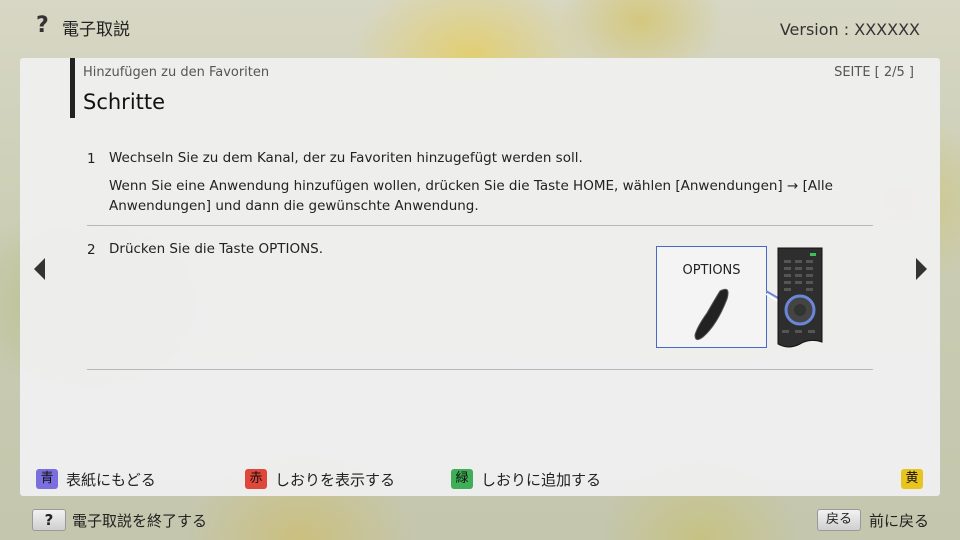  I want to click on bottom-bar: ? 電子取説を終了する 戻る 前に戻る, so click(480, 521).